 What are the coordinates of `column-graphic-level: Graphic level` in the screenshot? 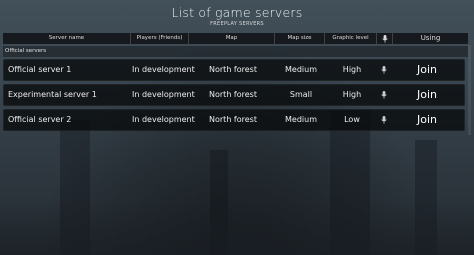 It's located at (351, 38).